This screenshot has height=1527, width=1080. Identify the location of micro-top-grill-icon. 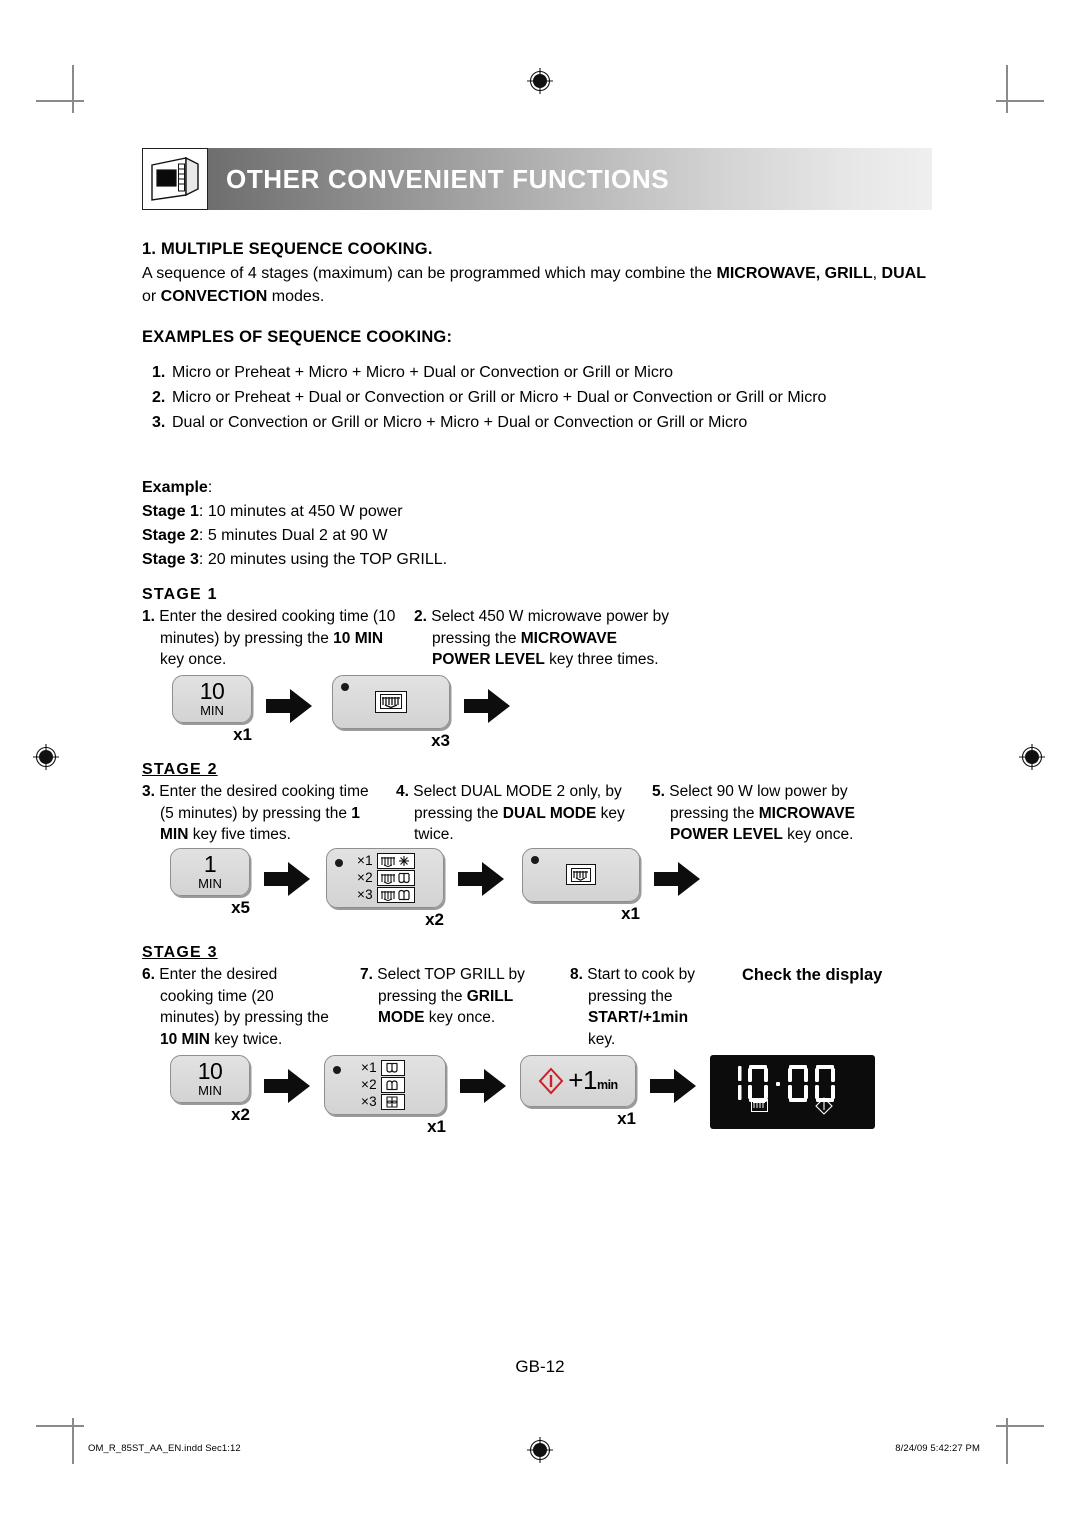
(395, 877).